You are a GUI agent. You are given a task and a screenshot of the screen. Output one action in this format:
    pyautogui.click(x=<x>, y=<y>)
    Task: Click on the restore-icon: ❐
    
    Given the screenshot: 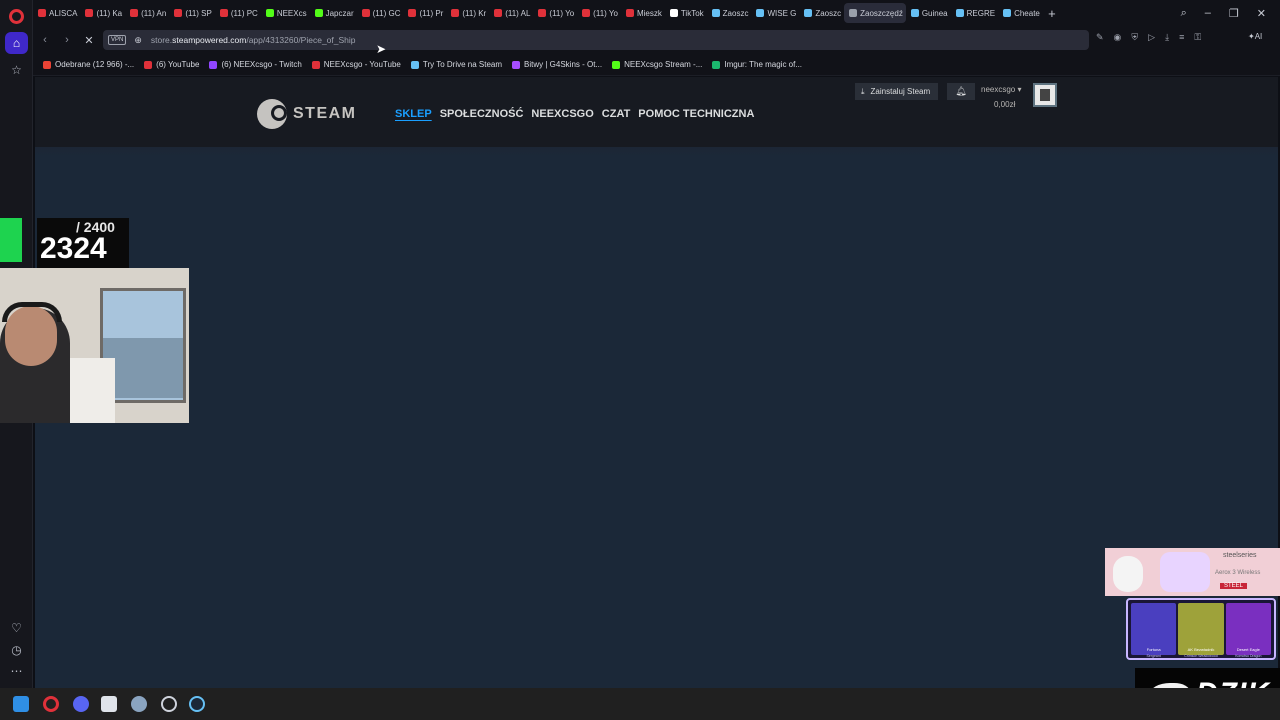 What is the action you would take?
    pyautogui.click(x=1234, y=13)
    